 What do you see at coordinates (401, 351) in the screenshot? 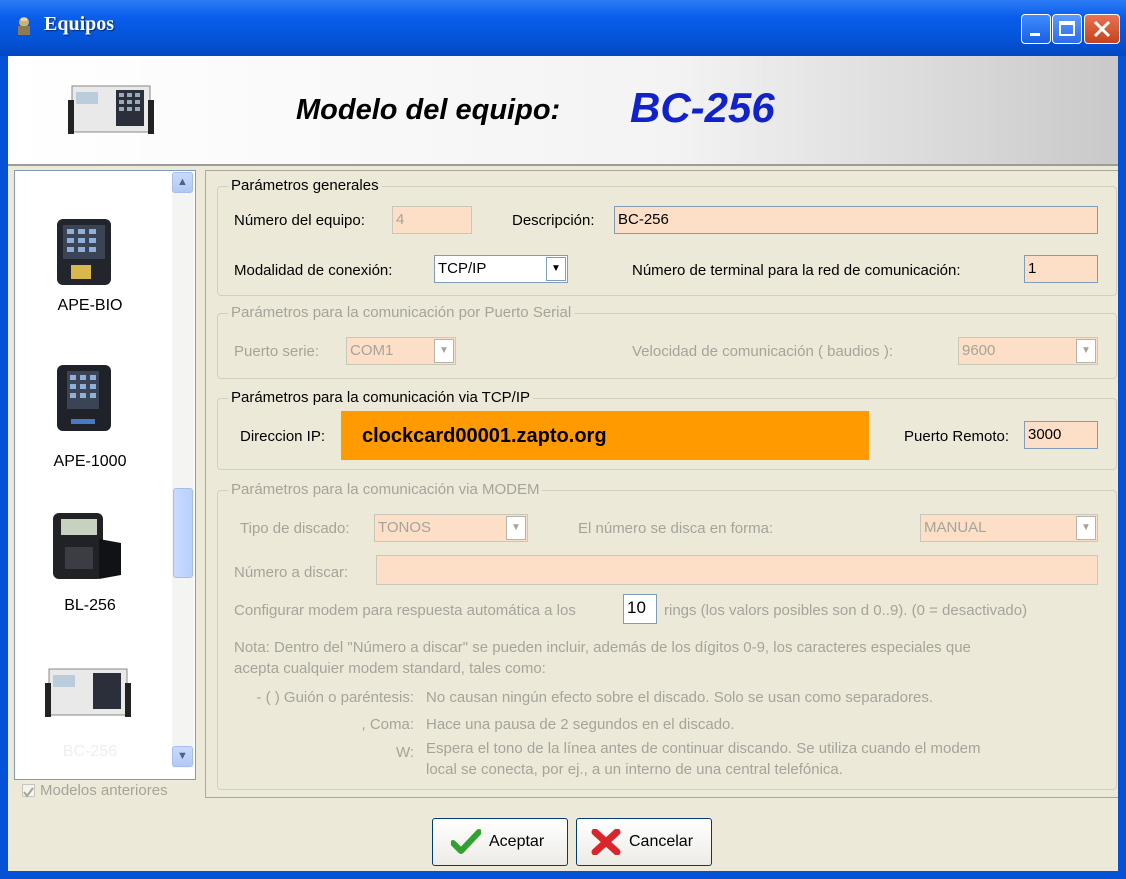
I see `serial-port-select: COM1 ▼` at bounding box center [401, 351].